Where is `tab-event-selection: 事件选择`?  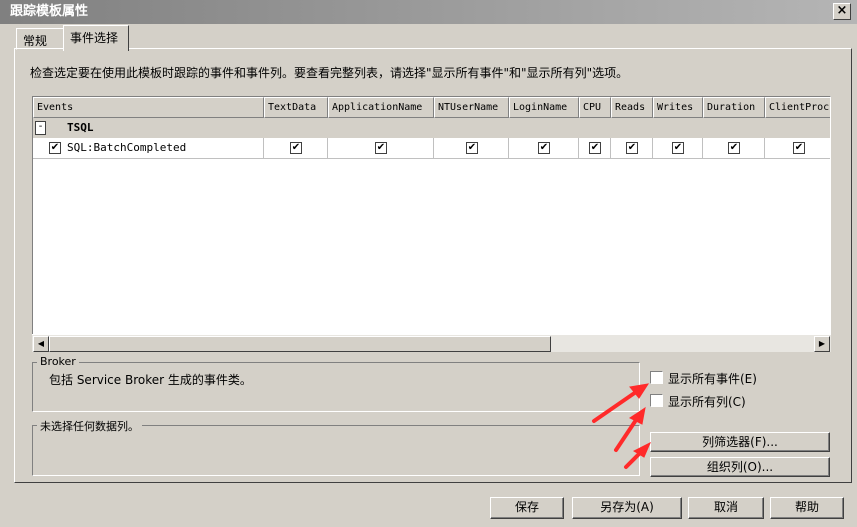 tab-event-selection: 事件选择 is located at coordinates (96, 38).